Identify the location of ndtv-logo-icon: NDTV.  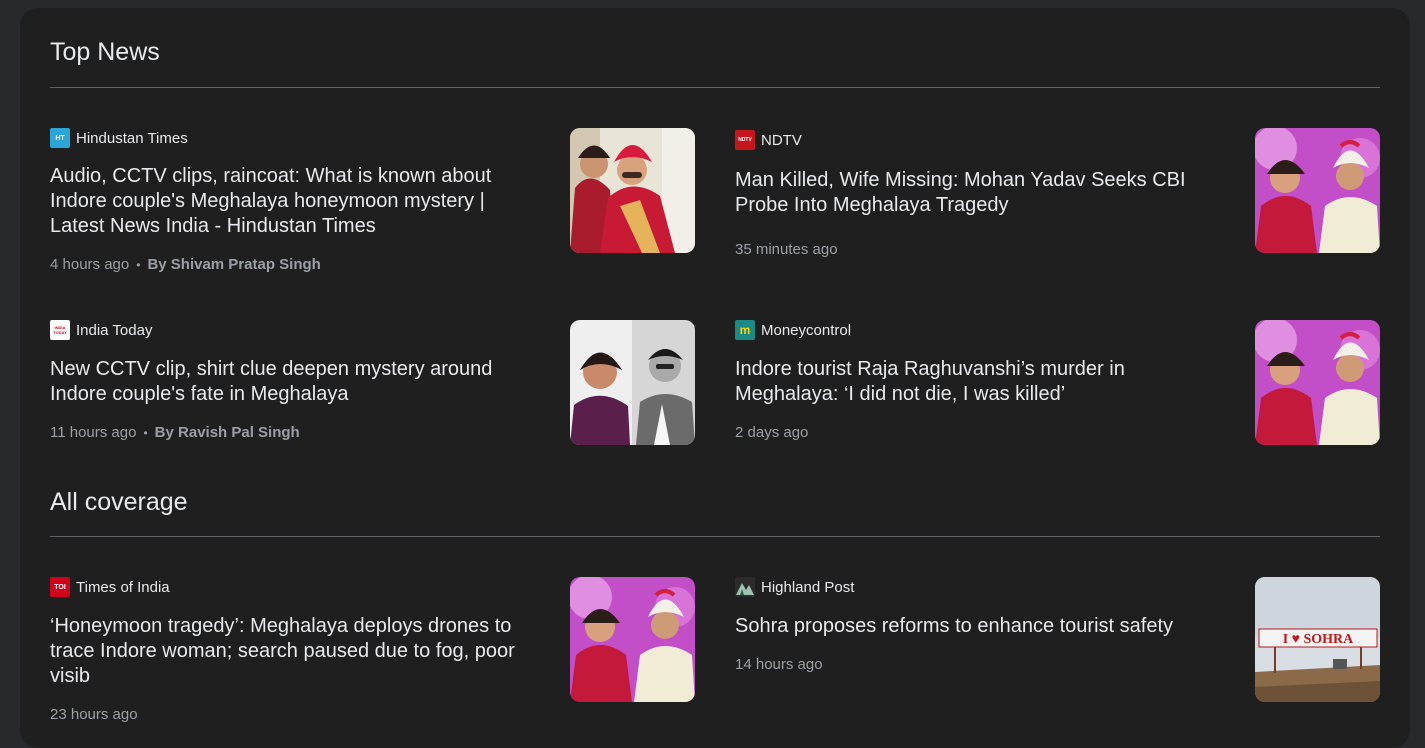
(745, 140).